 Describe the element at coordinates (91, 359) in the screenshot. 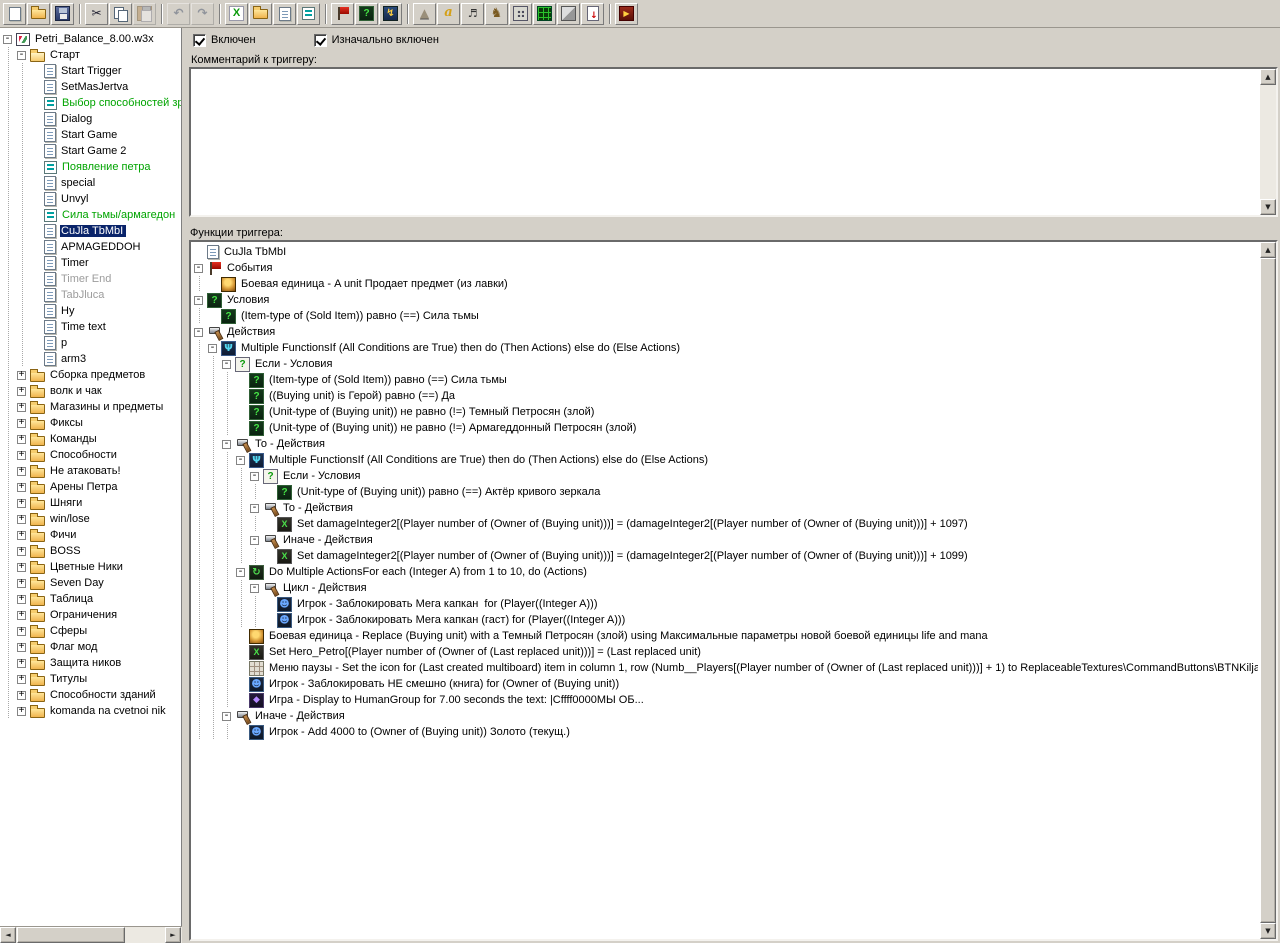

I see `tree-item: arm3` at that location.